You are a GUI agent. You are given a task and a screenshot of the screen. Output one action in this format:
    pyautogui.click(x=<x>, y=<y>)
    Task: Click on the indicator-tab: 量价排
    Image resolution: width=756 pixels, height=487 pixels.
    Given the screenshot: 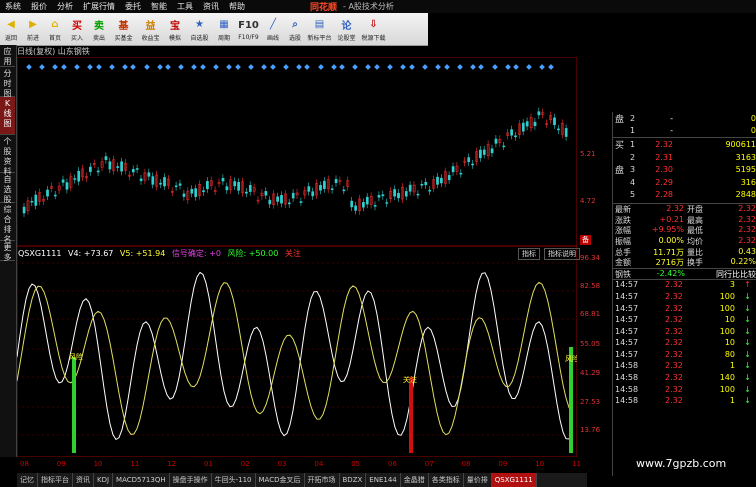 What is the action you would take?
    pyautogui.click(x=478, y=480)
    